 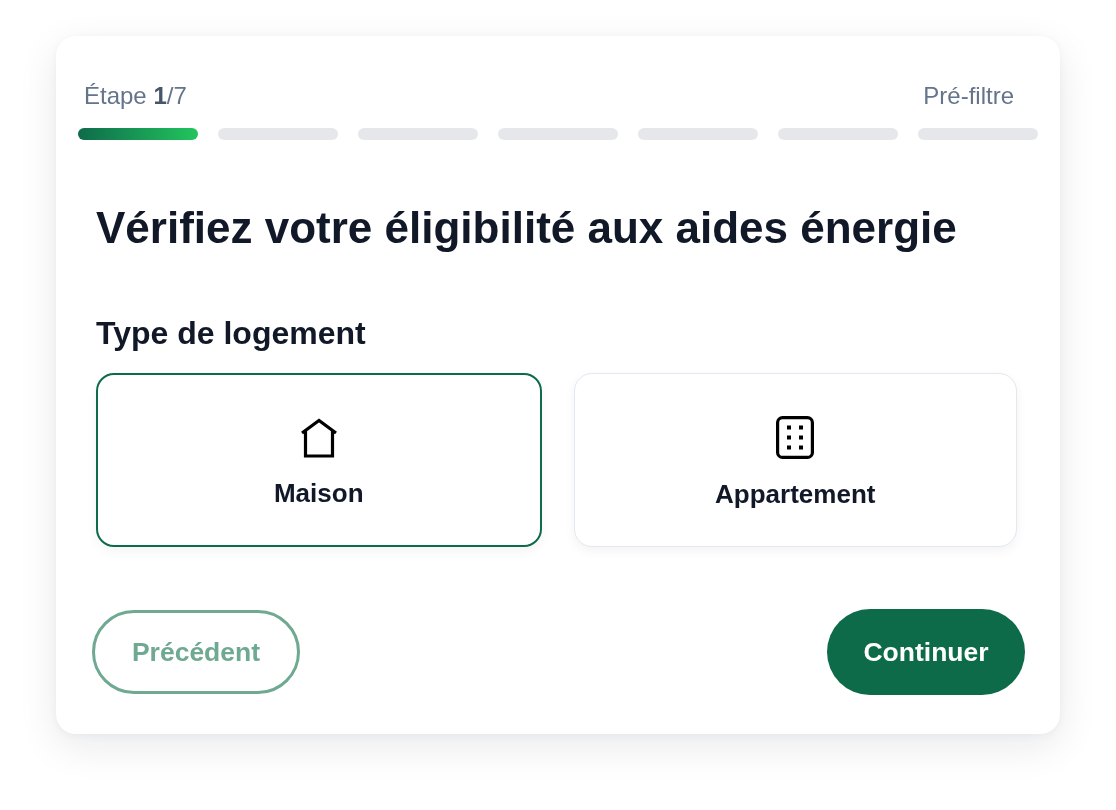 I want to click on building-icon, so click(x=795, y=437).